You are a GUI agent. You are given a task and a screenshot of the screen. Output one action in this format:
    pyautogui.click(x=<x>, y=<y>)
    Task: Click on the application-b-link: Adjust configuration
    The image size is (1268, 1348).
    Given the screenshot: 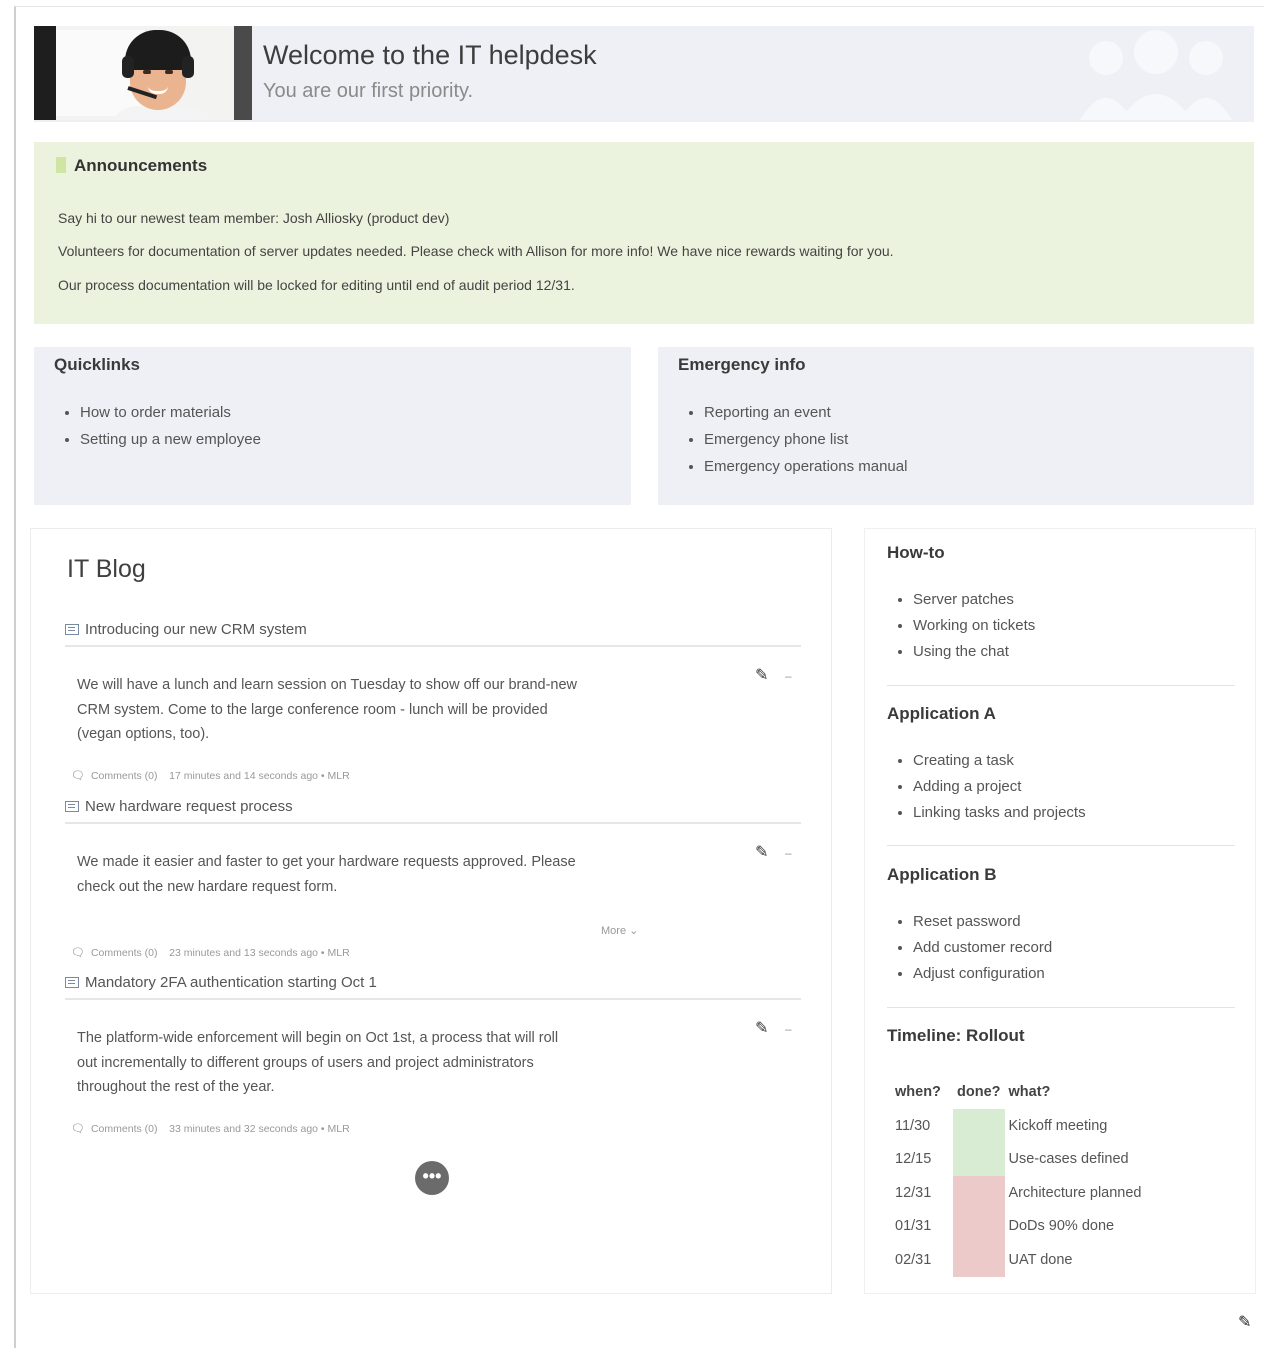 What is the action you would take?
    pyautogui.click(x=1074, y=974)
    